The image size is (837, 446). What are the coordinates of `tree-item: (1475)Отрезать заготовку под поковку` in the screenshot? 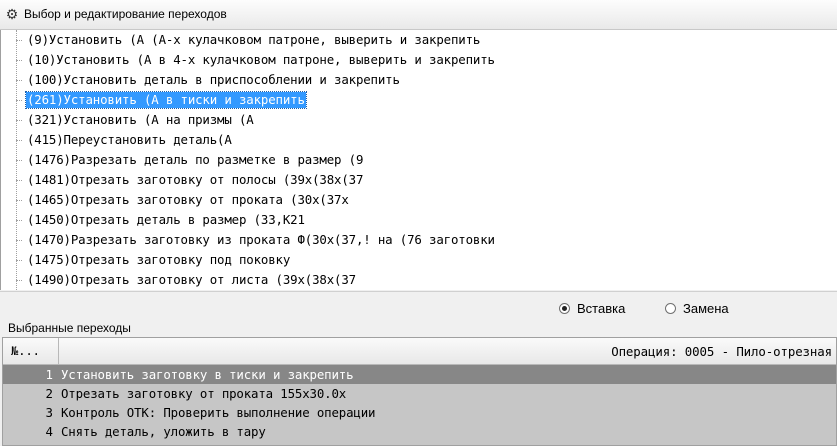 It's located at (419, 260).